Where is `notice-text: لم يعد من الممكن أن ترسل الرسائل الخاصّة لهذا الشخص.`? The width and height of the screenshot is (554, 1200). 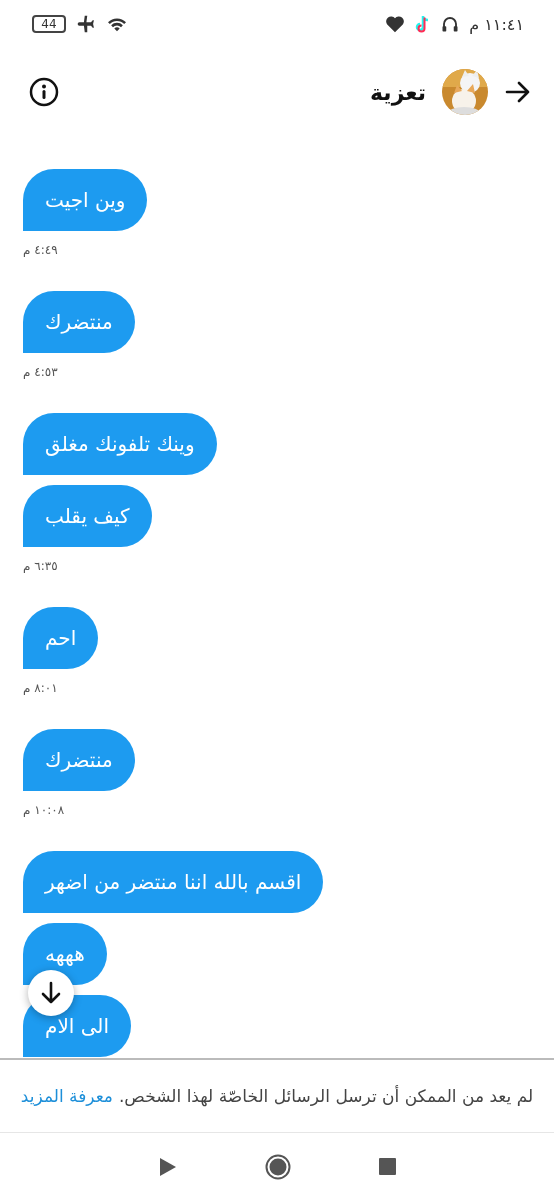
notice-text: لم يعد من الممكن أن ترسل الرسائل الخاصّة لهذا الشخص. is located at coordinates (326, 1096).